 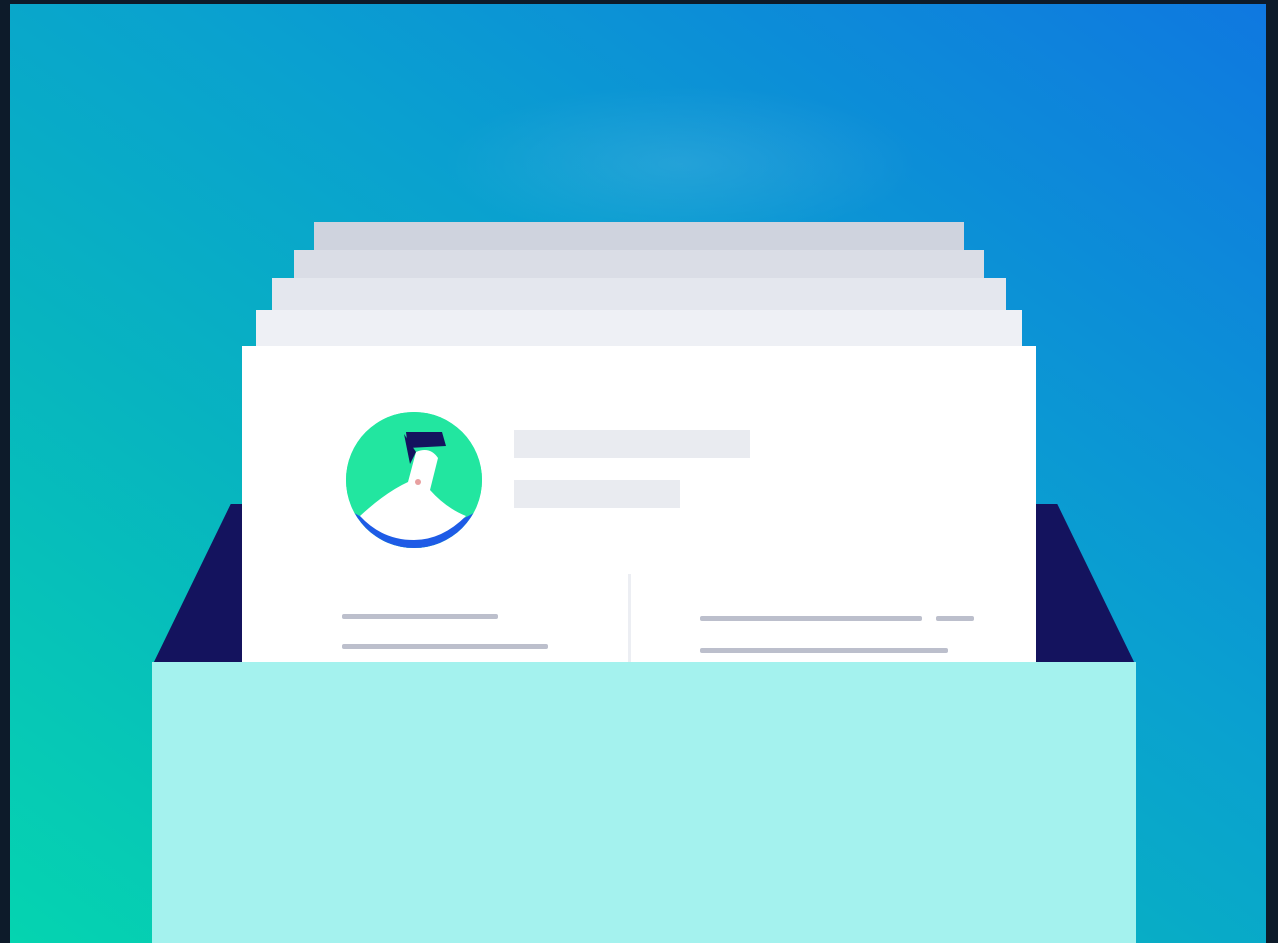 What do you see at coordinates (414, 480) in the screenshot?
I see `user-avatar-icon` at bounding box center [414, 480].